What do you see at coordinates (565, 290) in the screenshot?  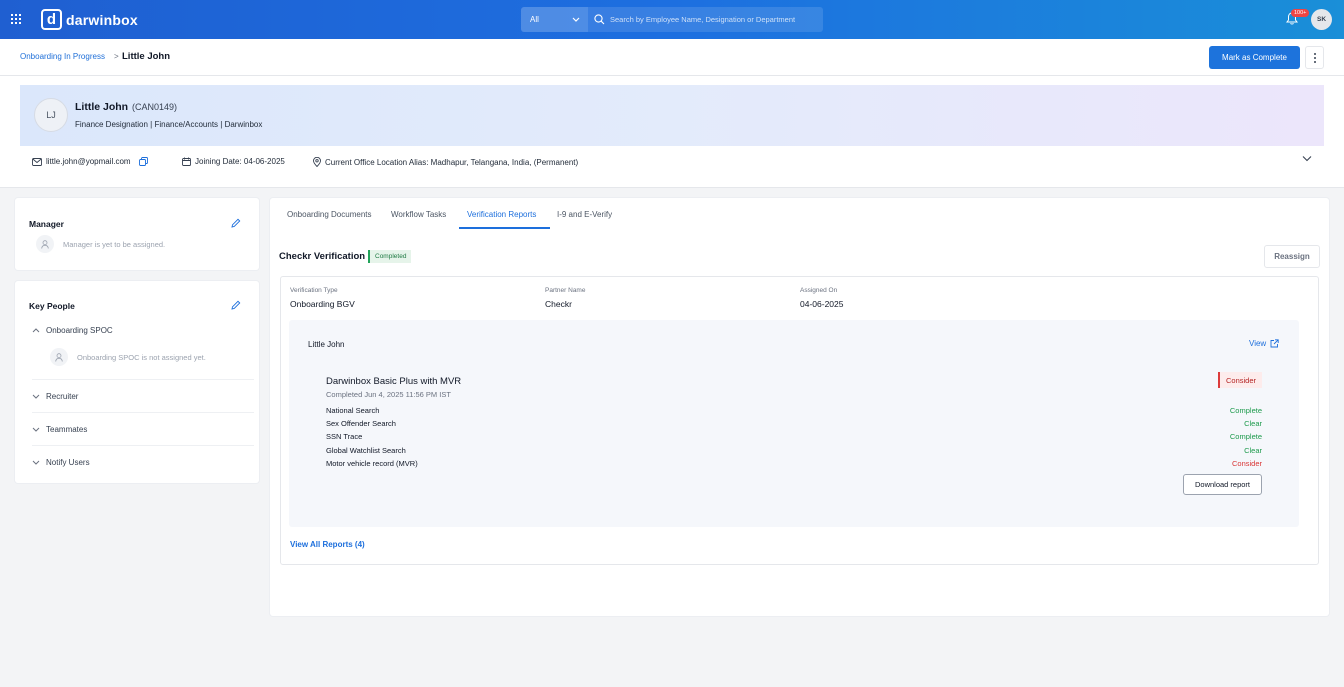 I see `partner-name-label: Partner Name` at bounding box center [565, 290].